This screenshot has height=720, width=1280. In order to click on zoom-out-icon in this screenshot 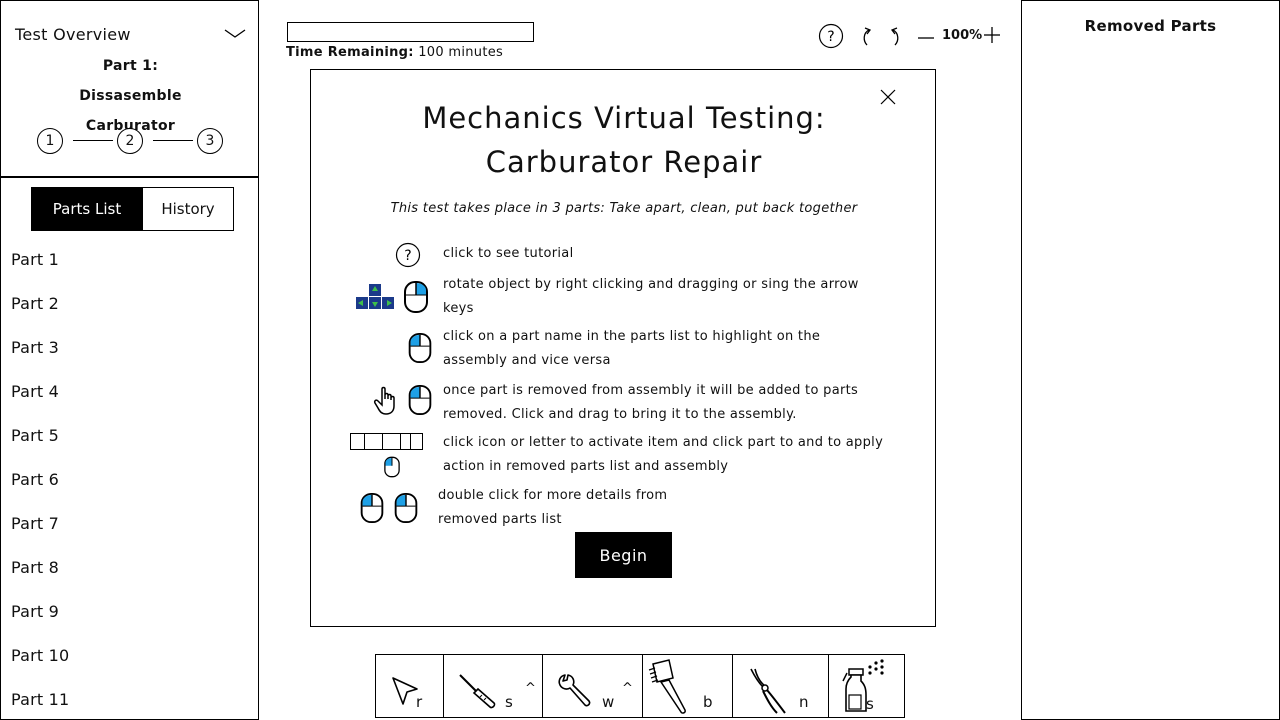, I will do `click(926, 38)`.